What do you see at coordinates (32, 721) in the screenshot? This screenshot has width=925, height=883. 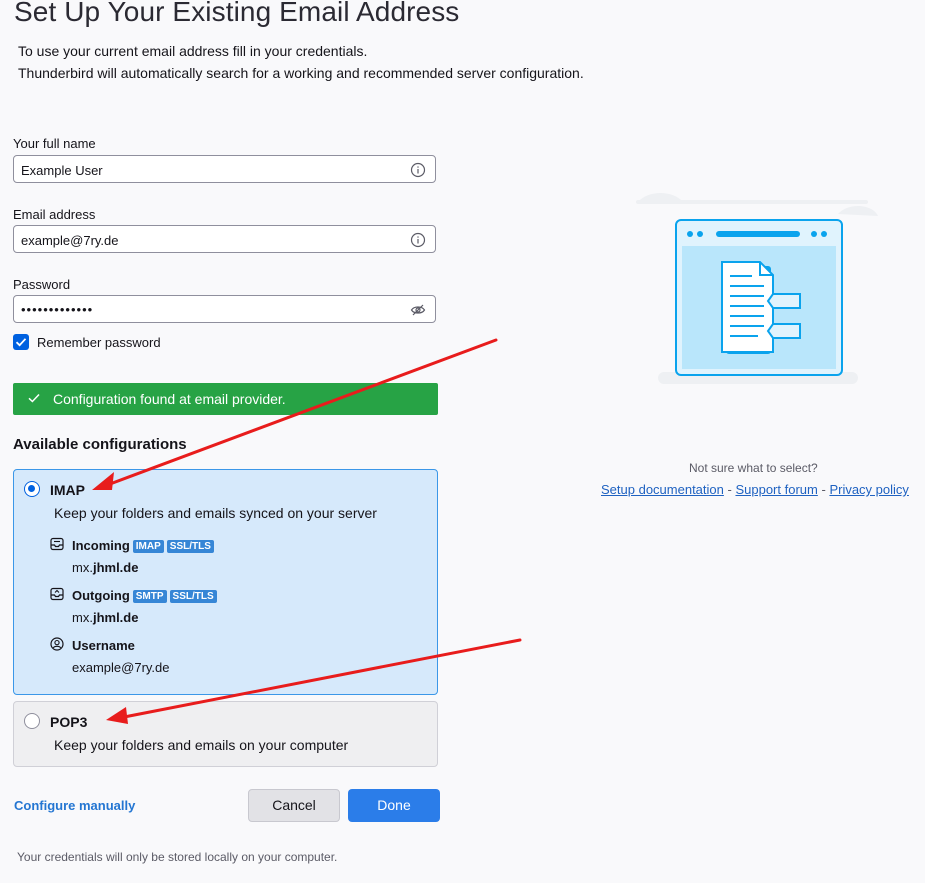 I see `pop3-radio` at bounding box center [32, 721].